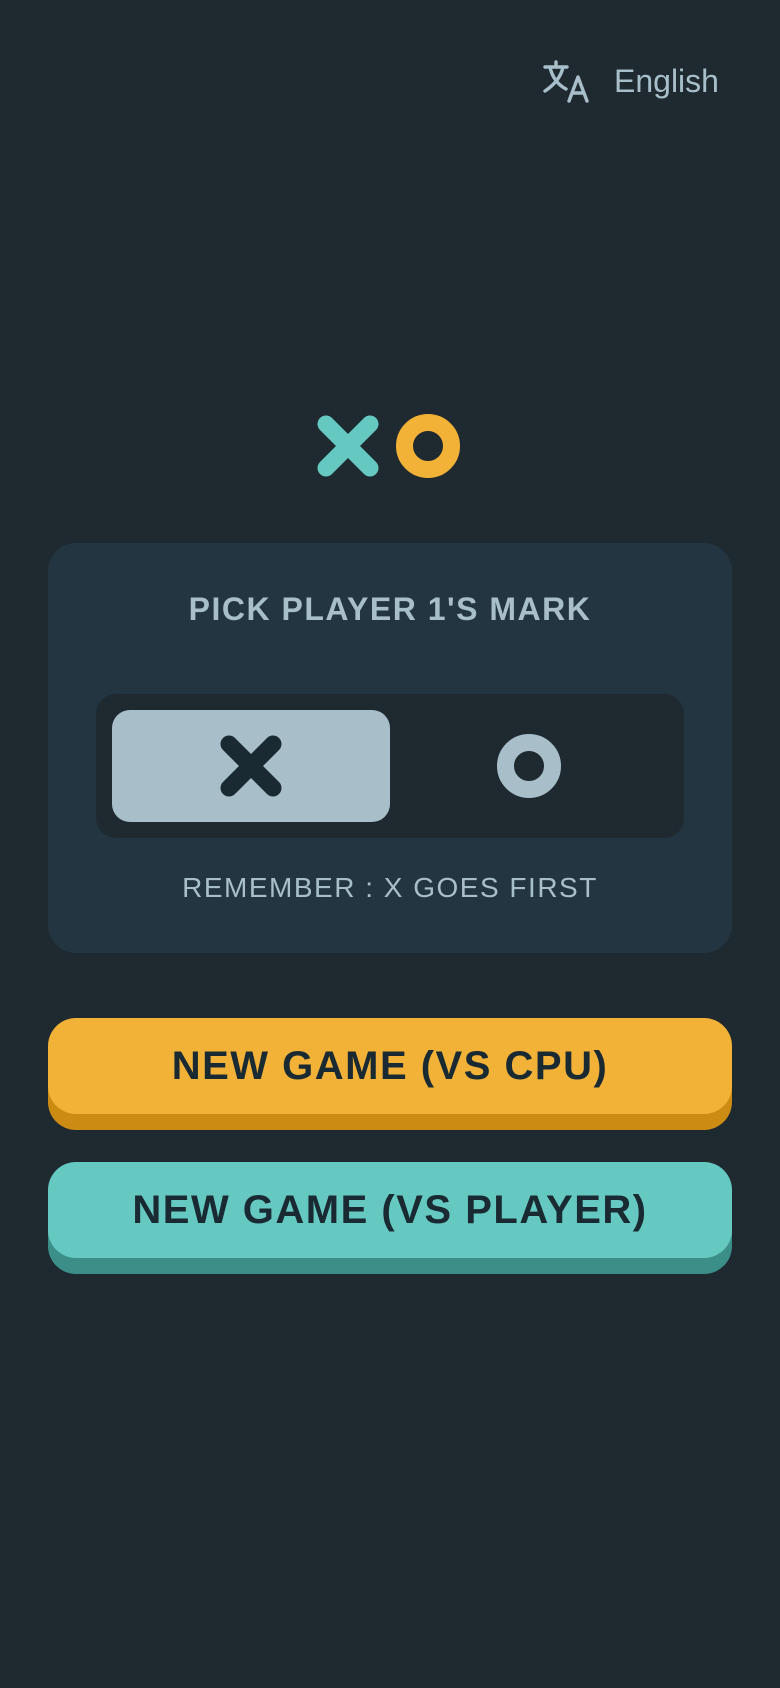 The image size is (780, 1688). I want to click on mark-option-x, so click(251, 766).